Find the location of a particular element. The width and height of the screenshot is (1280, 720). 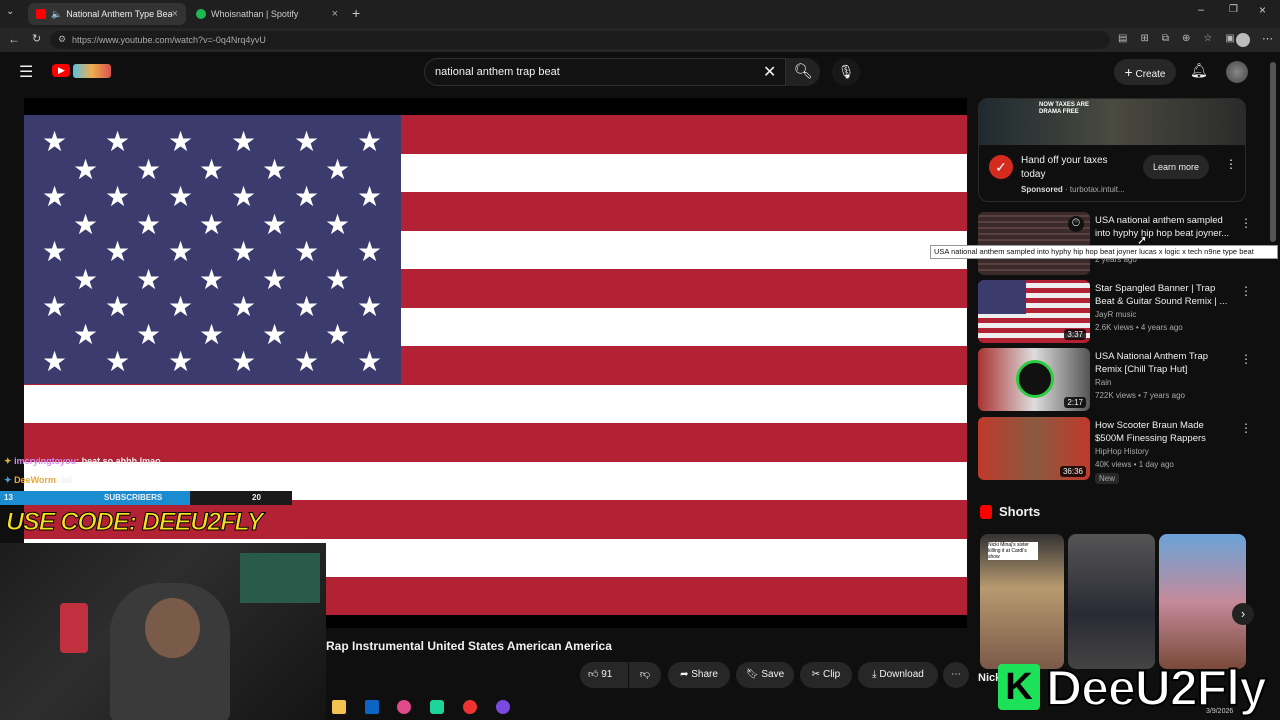

share-icon: ➦ is located at coordinates (684, 674).